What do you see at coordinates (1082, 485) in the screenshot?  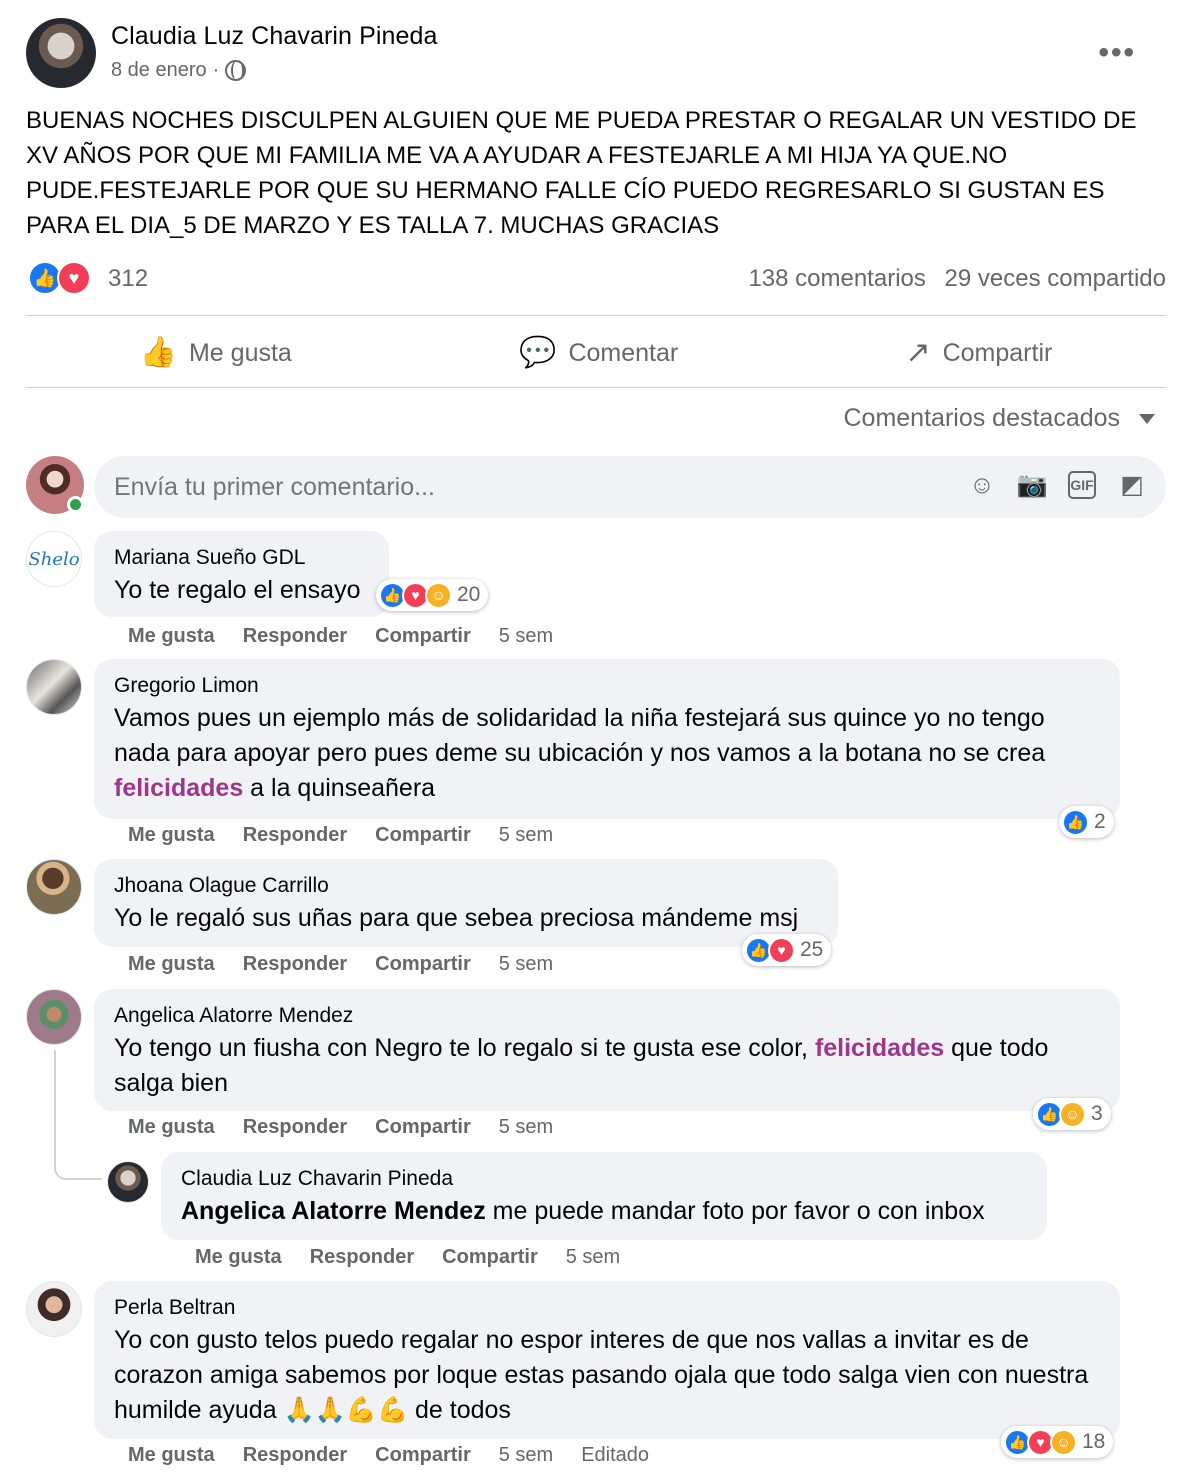 I see `gif-icon: GIF` at bounding box center [1082, 485].